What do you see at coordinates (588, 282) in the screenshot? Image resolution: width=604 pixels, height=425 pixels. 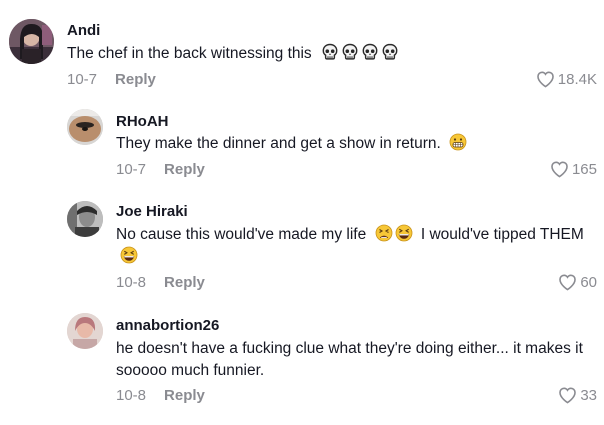 I see `like-count: 60` at bounding box center [588, 282].